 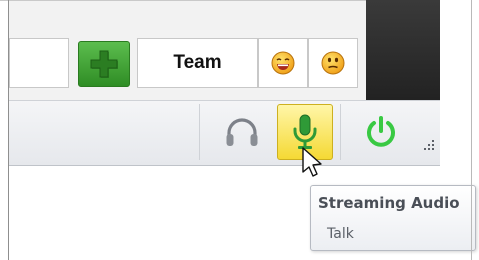 I want to click on laughing-face-icon, so click(x=283, y=63).